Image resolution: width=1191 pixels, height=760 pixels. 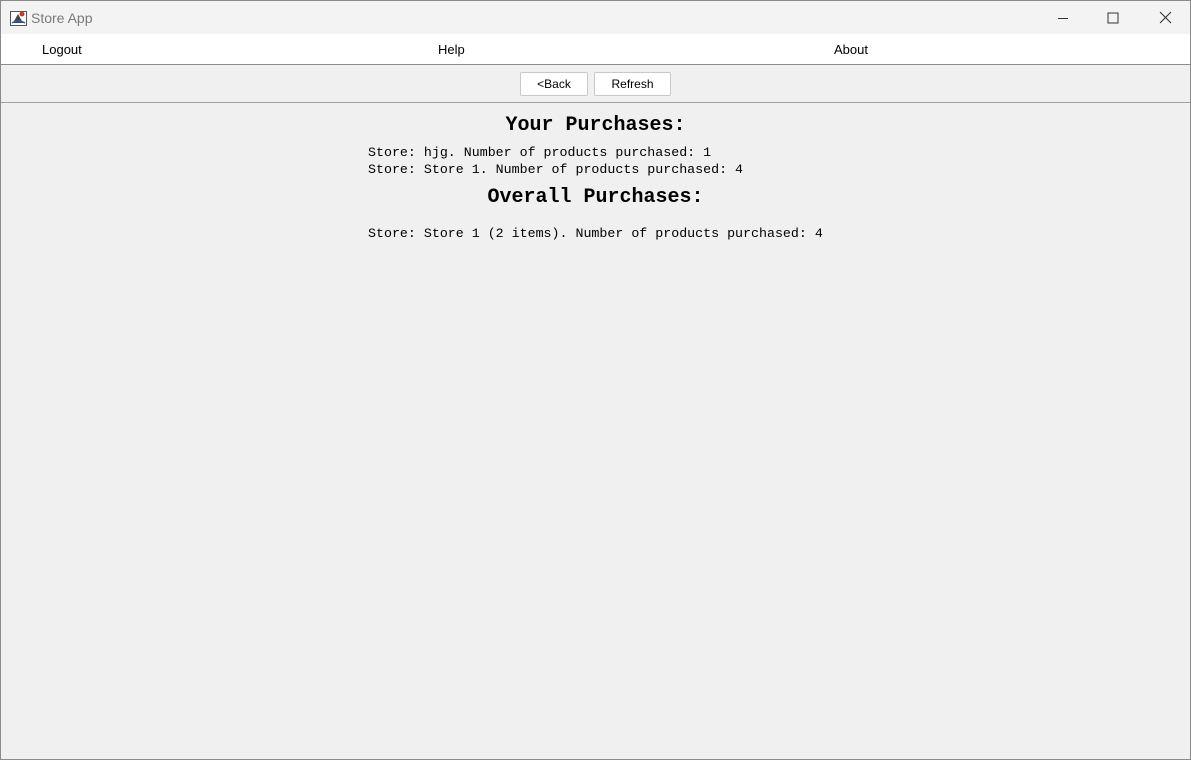 I want to click on menu-bar: Logout Help About, so click(x=595, y=49).